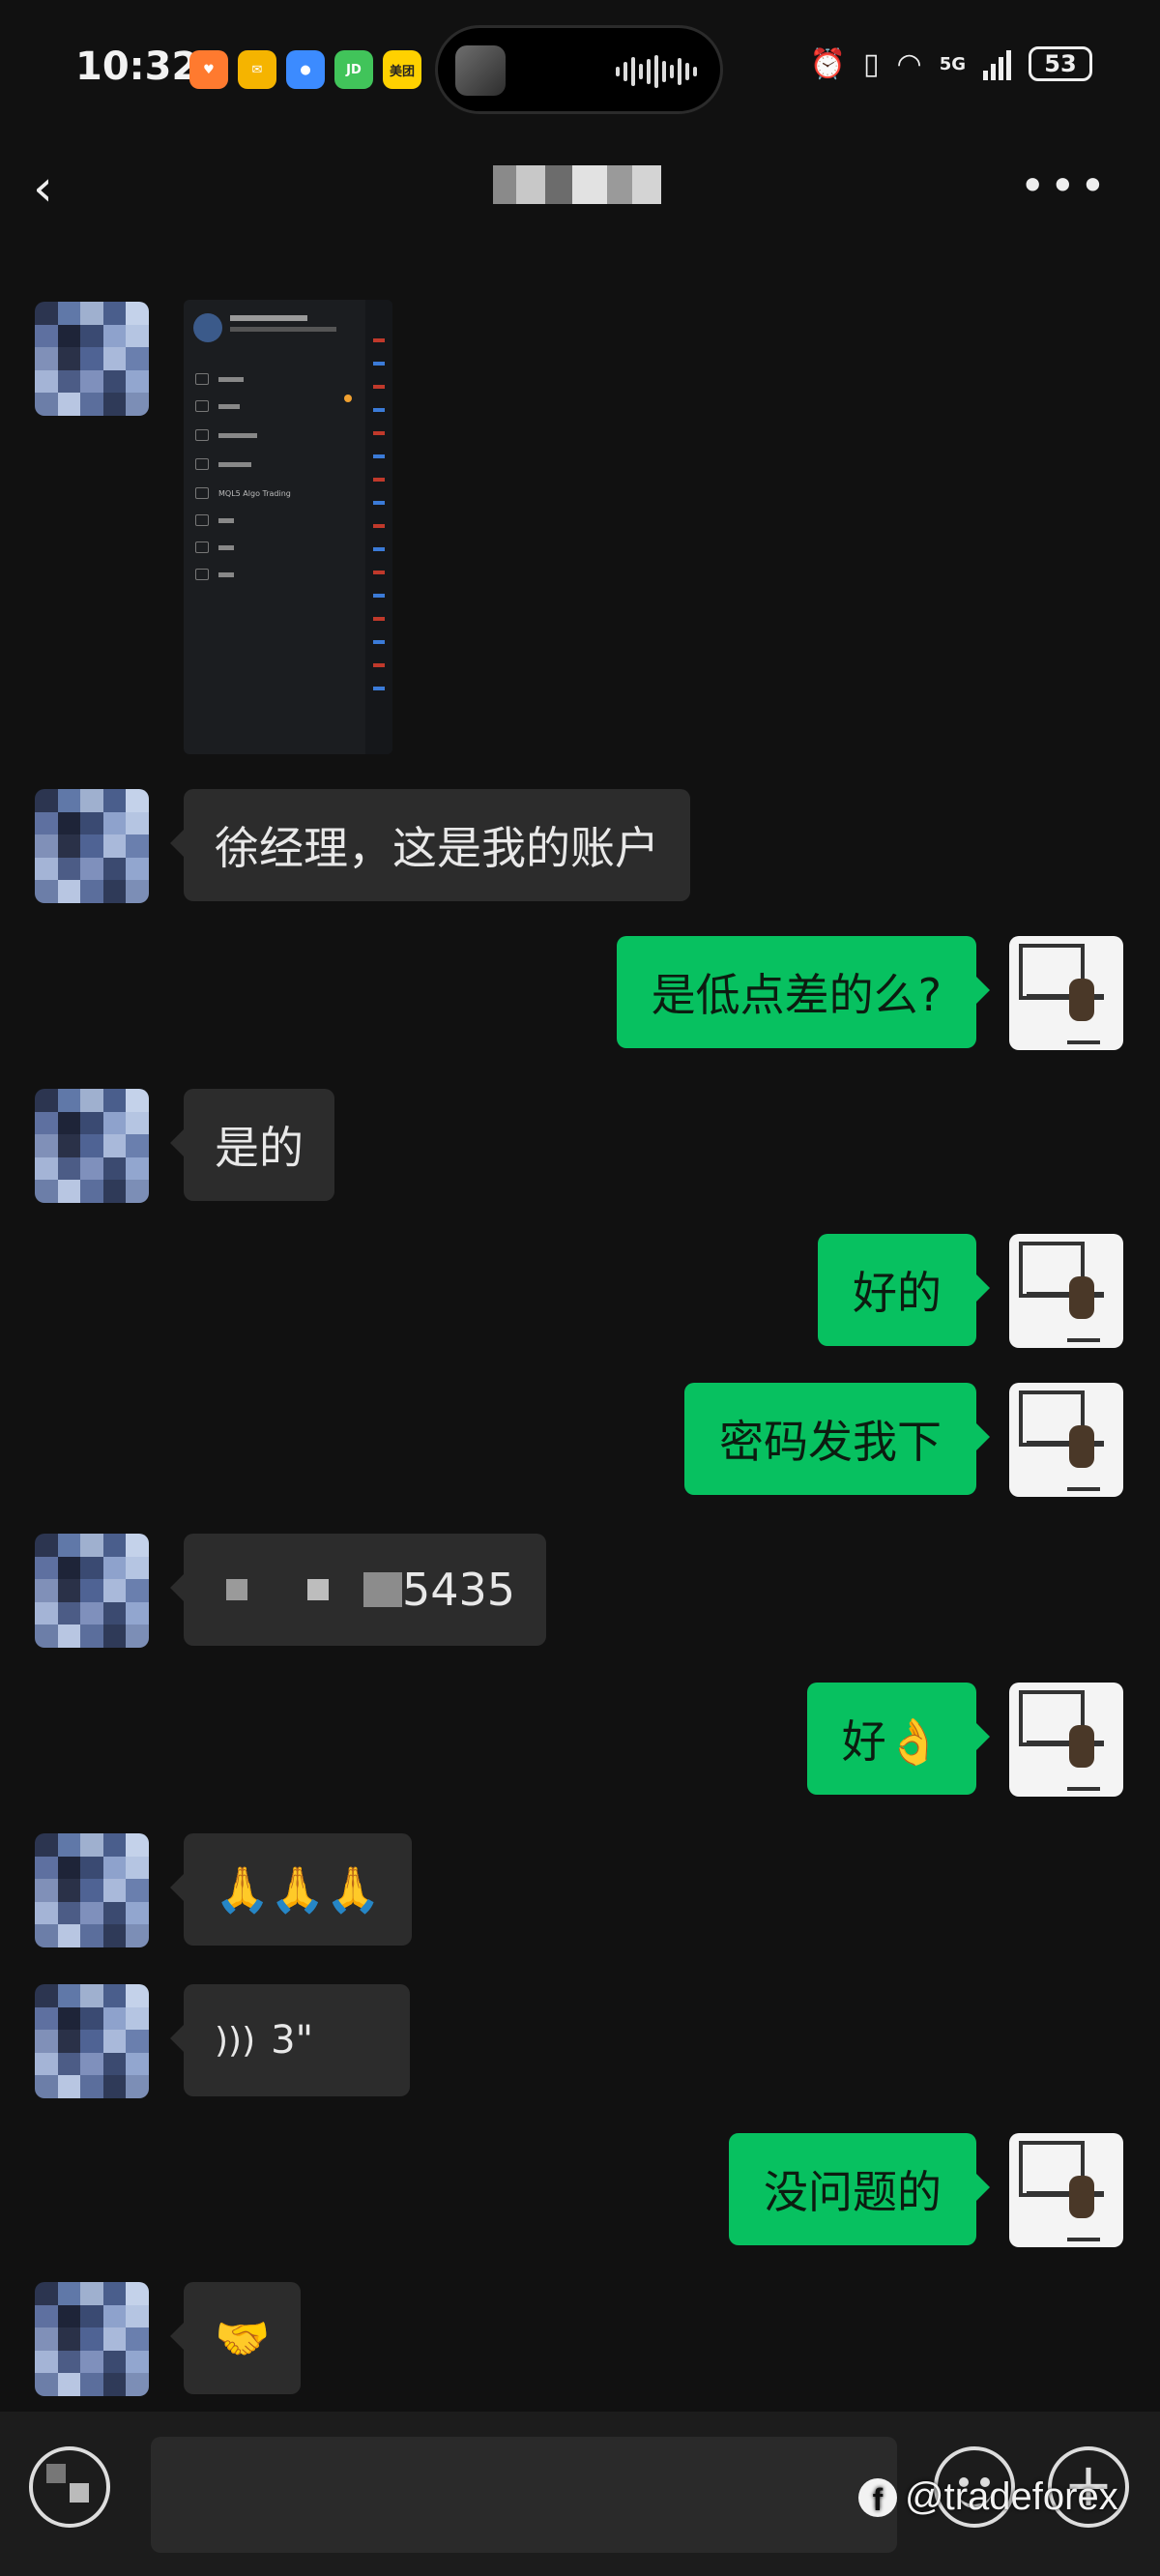  Describe the element at coordinates (202, 406) in the screenshot. I see `mail-icon` at that location.